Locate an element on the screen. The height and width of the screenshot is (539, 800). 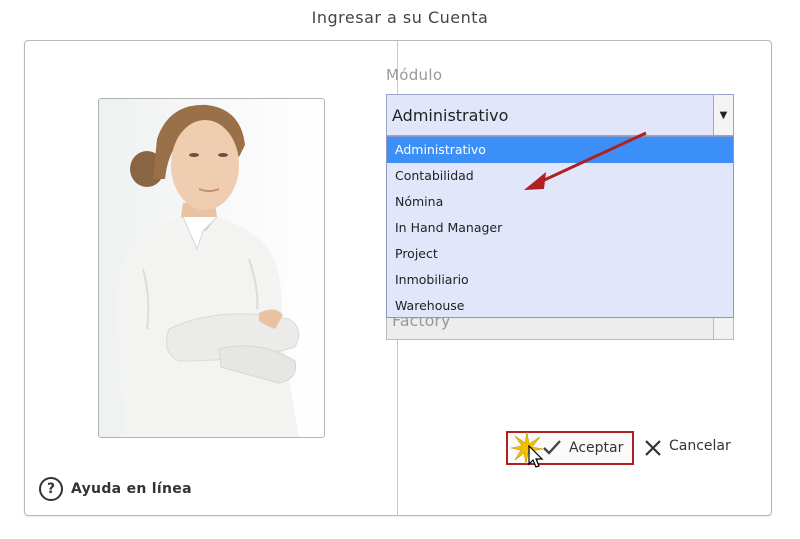
chevron-down-icon: ▼ is located at coordinates (723, 115).